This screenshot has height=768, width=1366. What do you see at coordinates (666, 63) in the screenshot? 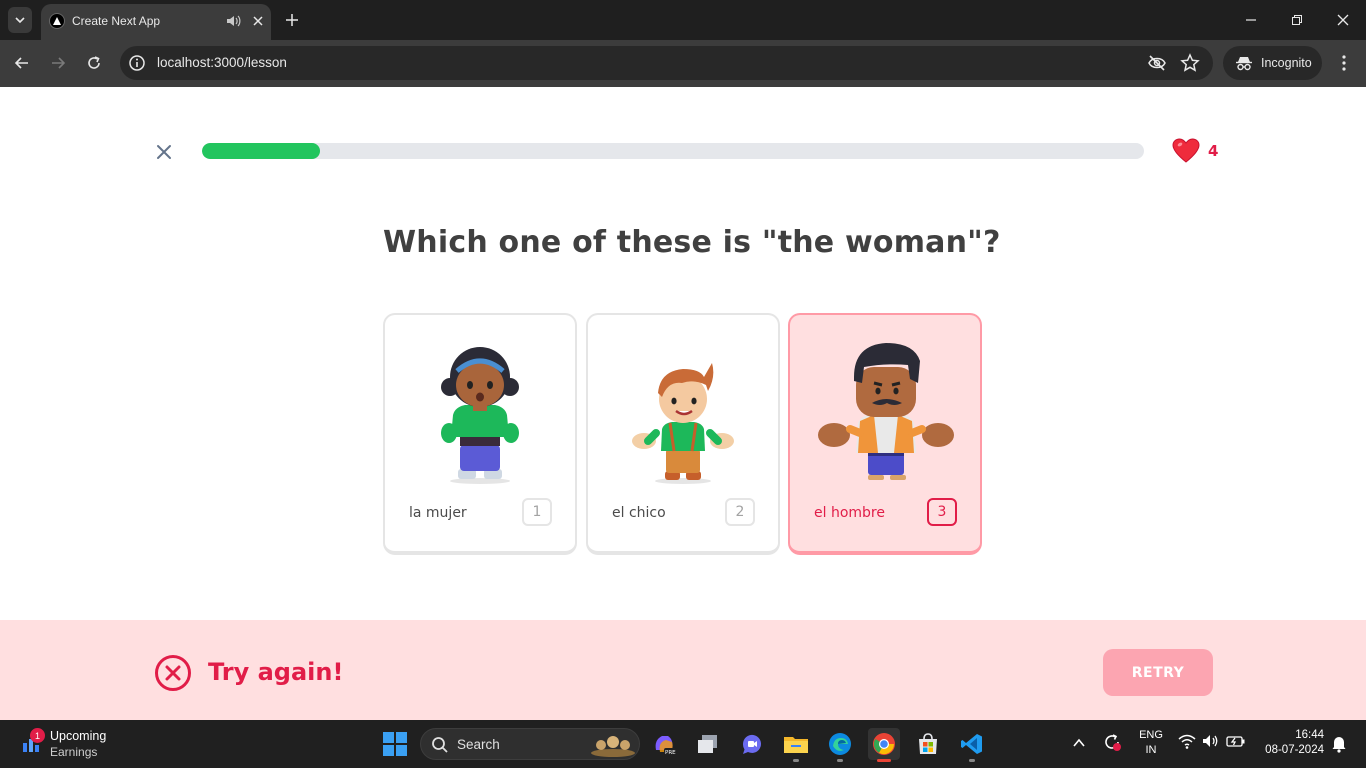
I see `address-bar: localhost:3000/lesson` at bounding box center [666, 63].